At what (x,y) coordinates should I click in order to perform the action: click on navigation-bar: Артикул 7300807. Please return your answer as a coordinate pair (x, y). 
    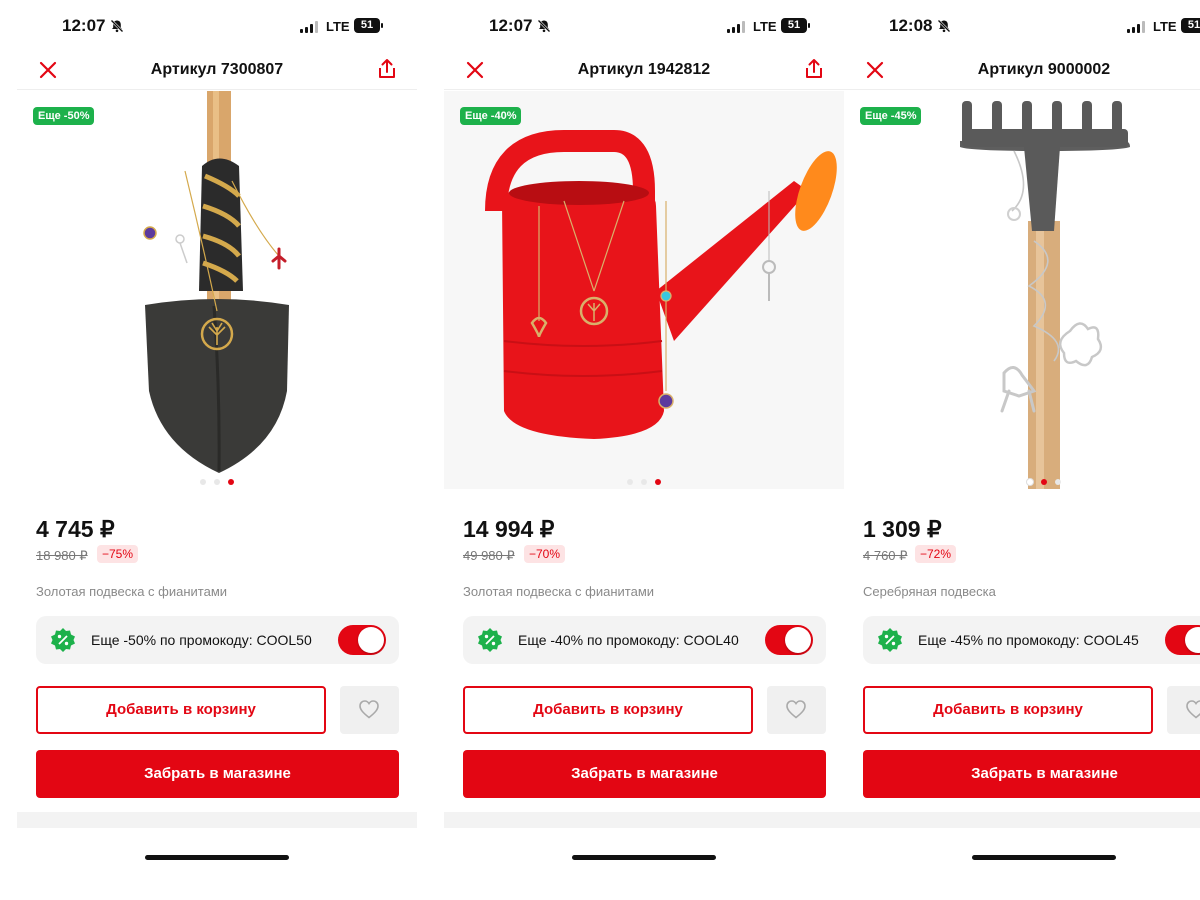
    Looking at the image, I should click on (217, 70).